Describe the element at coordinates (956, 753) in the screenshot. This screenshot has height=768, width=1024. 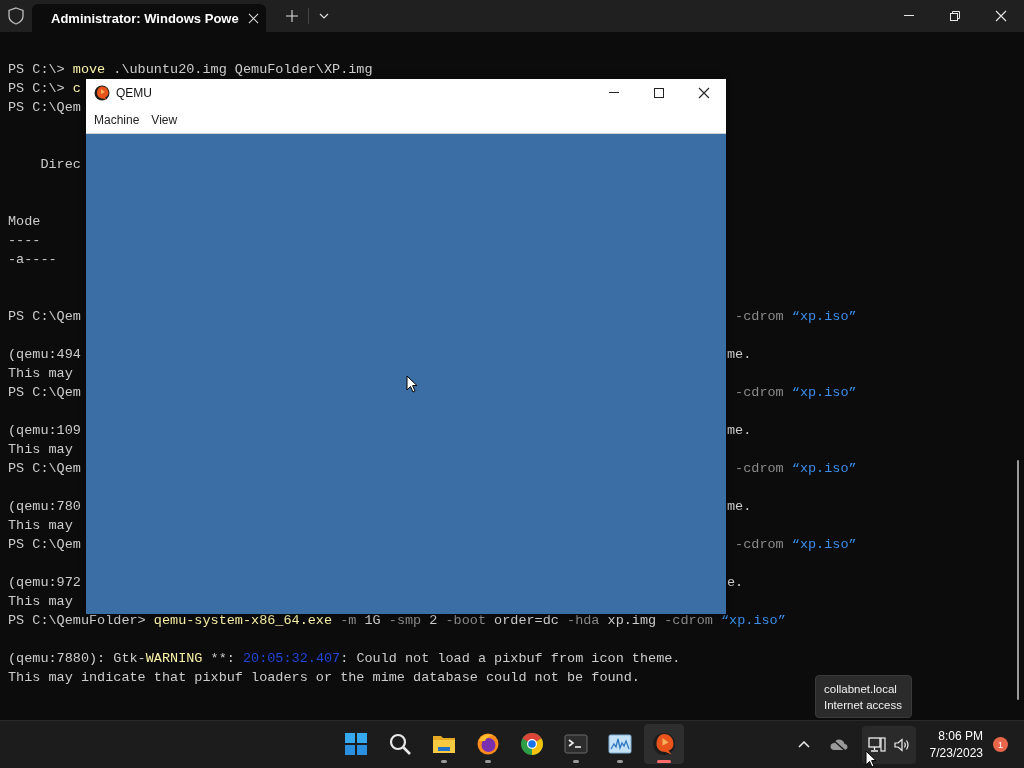
I see `clock-date: 7/23/2023` at that location.